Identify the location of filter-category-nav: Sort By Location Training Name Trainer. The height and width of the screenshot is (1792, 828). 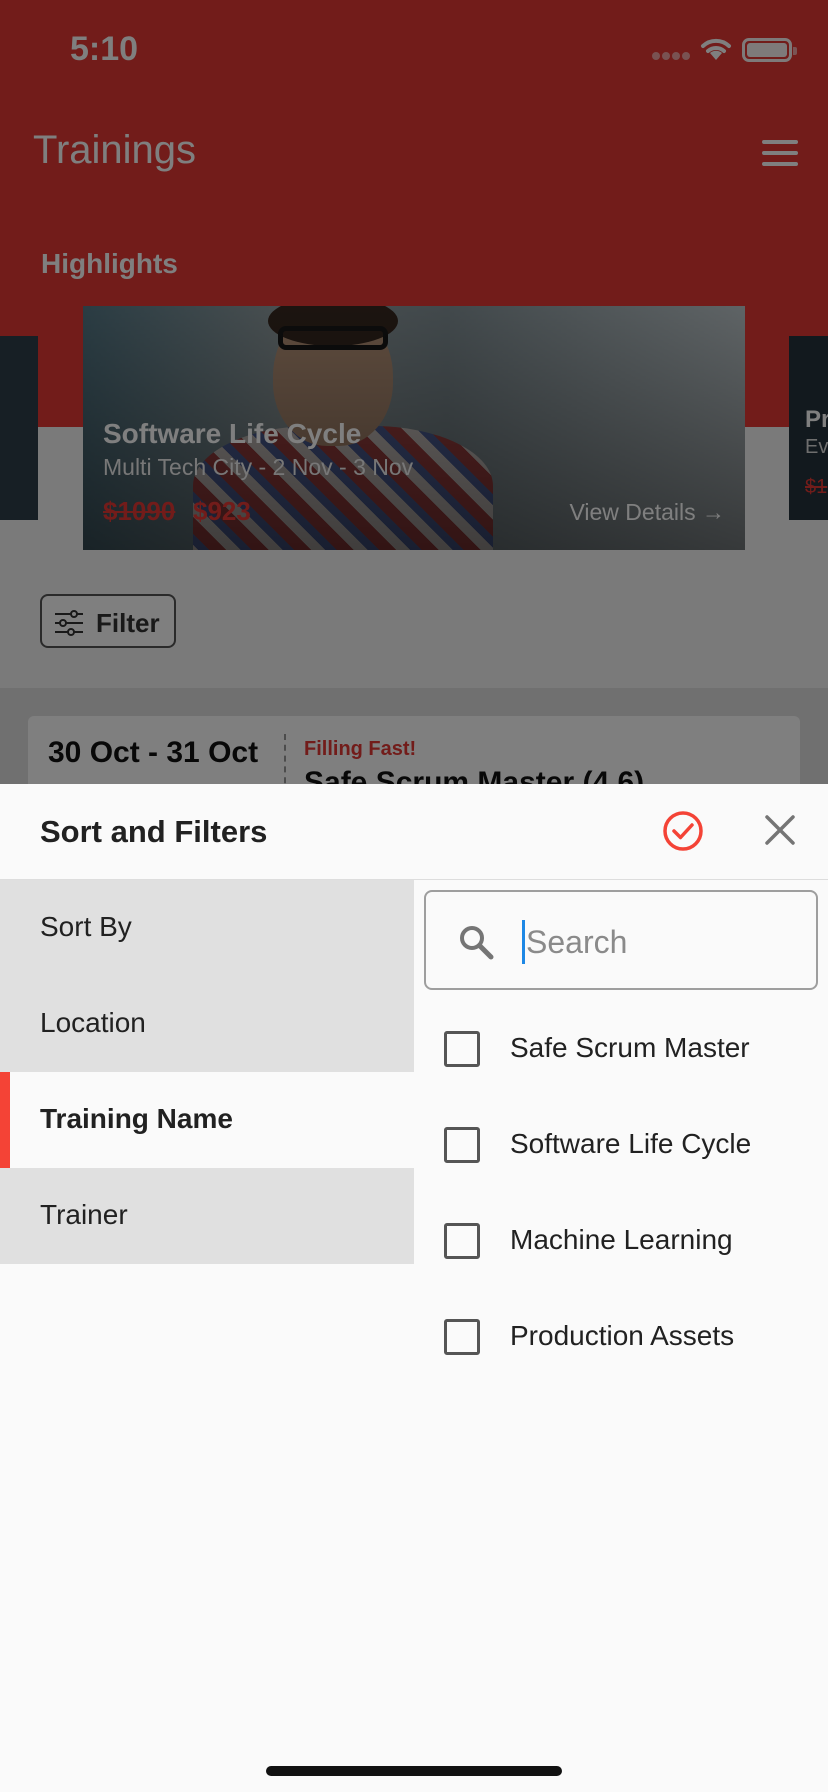
(207, 1072).